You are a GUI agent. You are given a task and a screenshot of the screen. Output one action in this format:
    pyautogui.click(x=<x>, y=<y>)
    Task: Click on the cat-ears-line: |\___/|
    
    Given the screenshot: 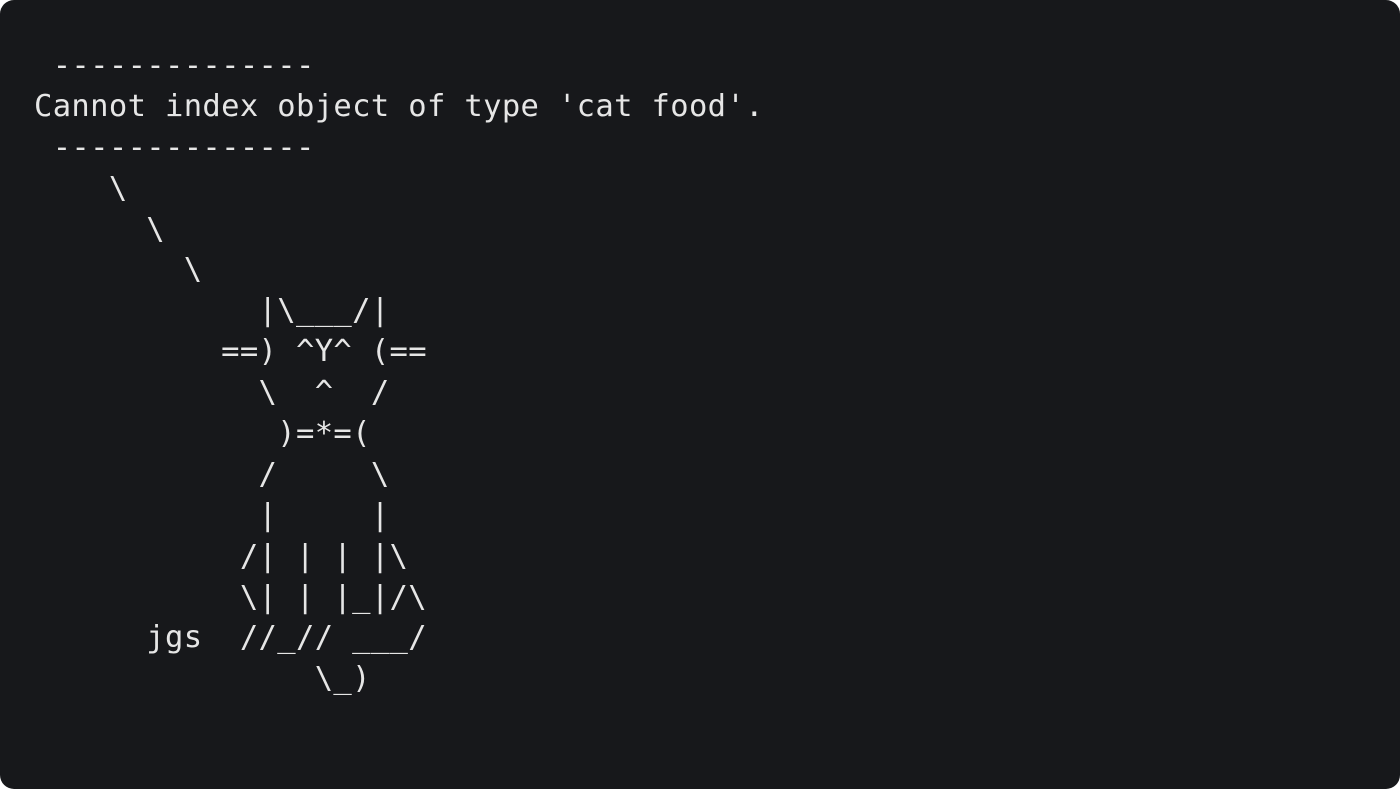 What is the action you would take?
    pyautogui.click(x=212, y=311)
    